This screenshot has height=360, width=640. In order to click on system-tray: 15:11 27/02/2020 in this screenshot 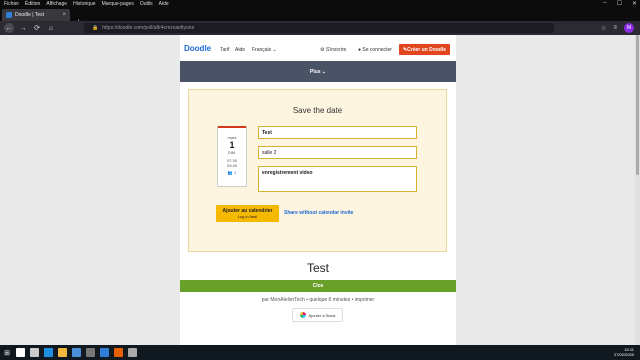, I will do `click(624, 352)`.